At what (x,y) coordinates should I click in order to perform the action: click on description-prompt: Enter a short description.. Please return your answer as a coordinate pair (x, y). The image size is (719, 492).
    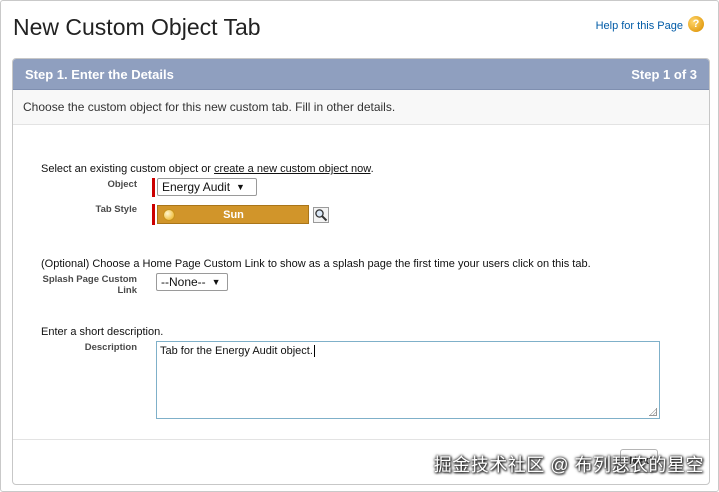
    Looking at the image, I should click on (102, 332).